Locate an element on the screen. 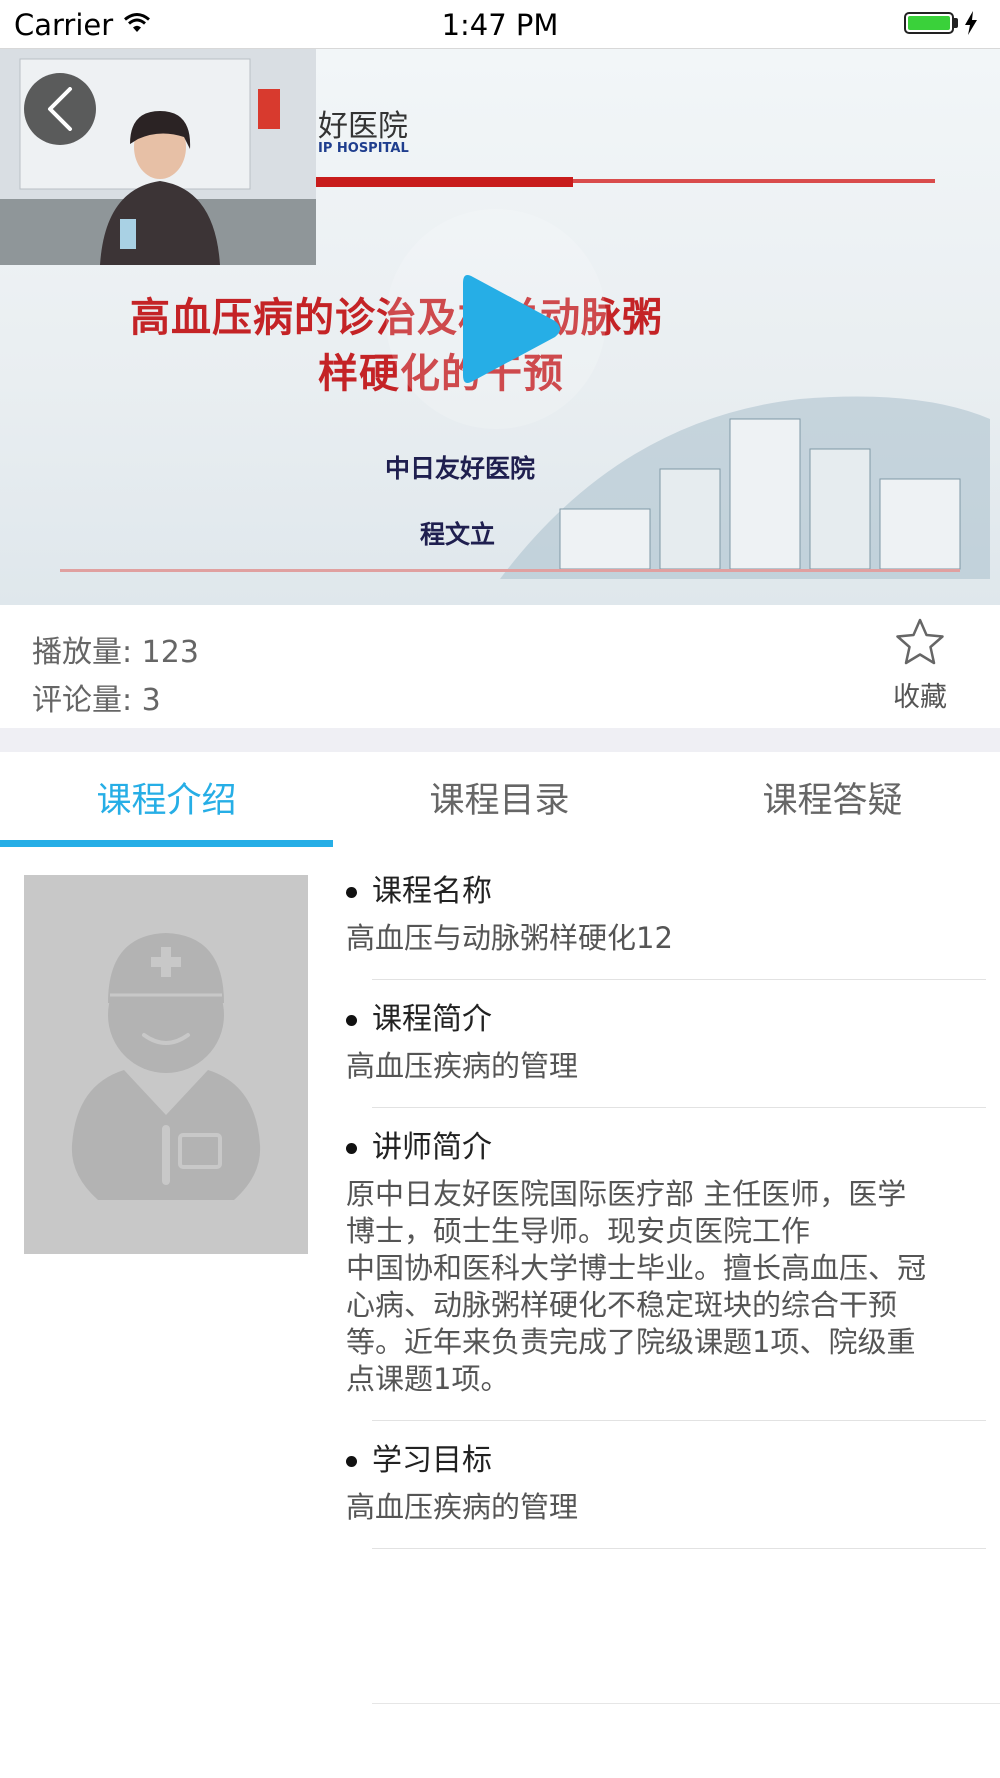 This screenshot has width=1000, height=1778. course-stats: 播放量: 123 评论量: 3 收藏 is located at coordinates (500, 666).